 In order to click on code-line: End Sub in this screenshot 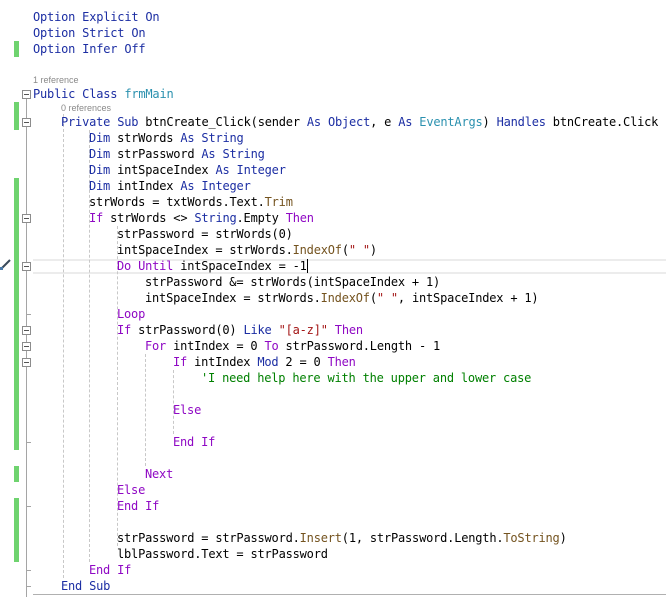, I will do `click(85, 586)`.